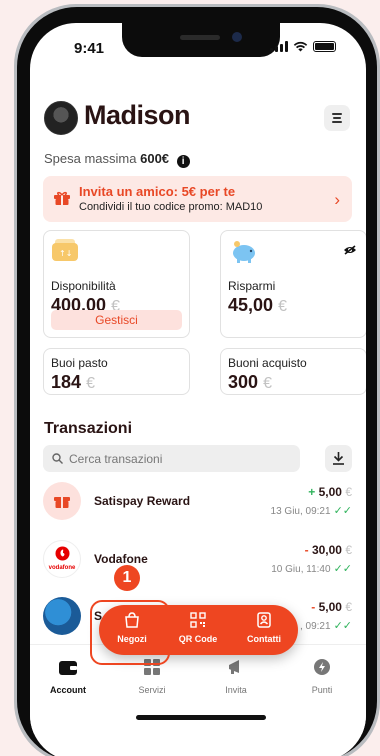 The image size is (380, 756). Describe the element at coordinates (57, 458) in the screenshot. I see `search-icon` at that location.